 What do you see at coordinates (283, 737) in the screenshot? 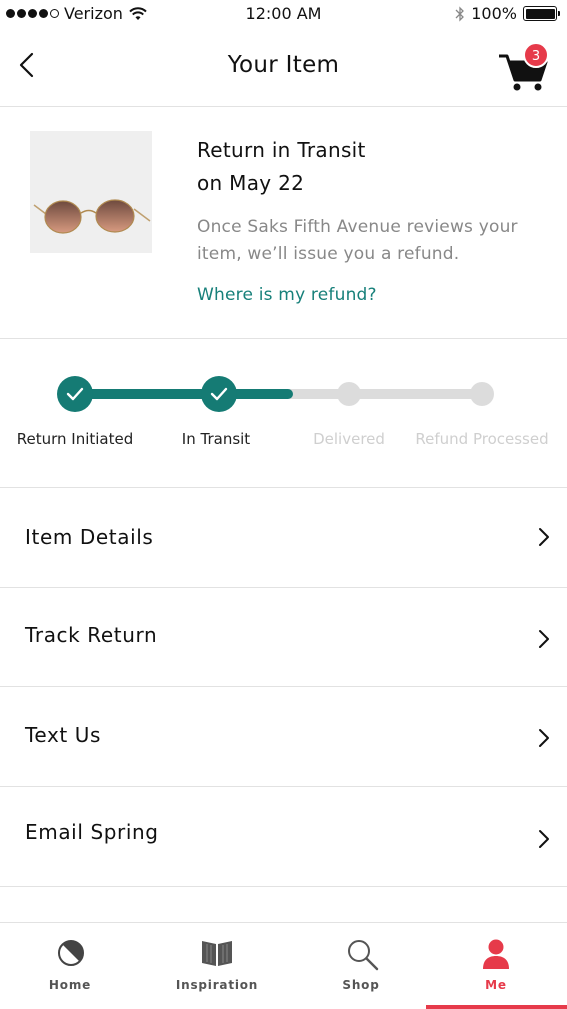
I see `menu-item-text-us: Text Us` at bounding box center [283, 737].